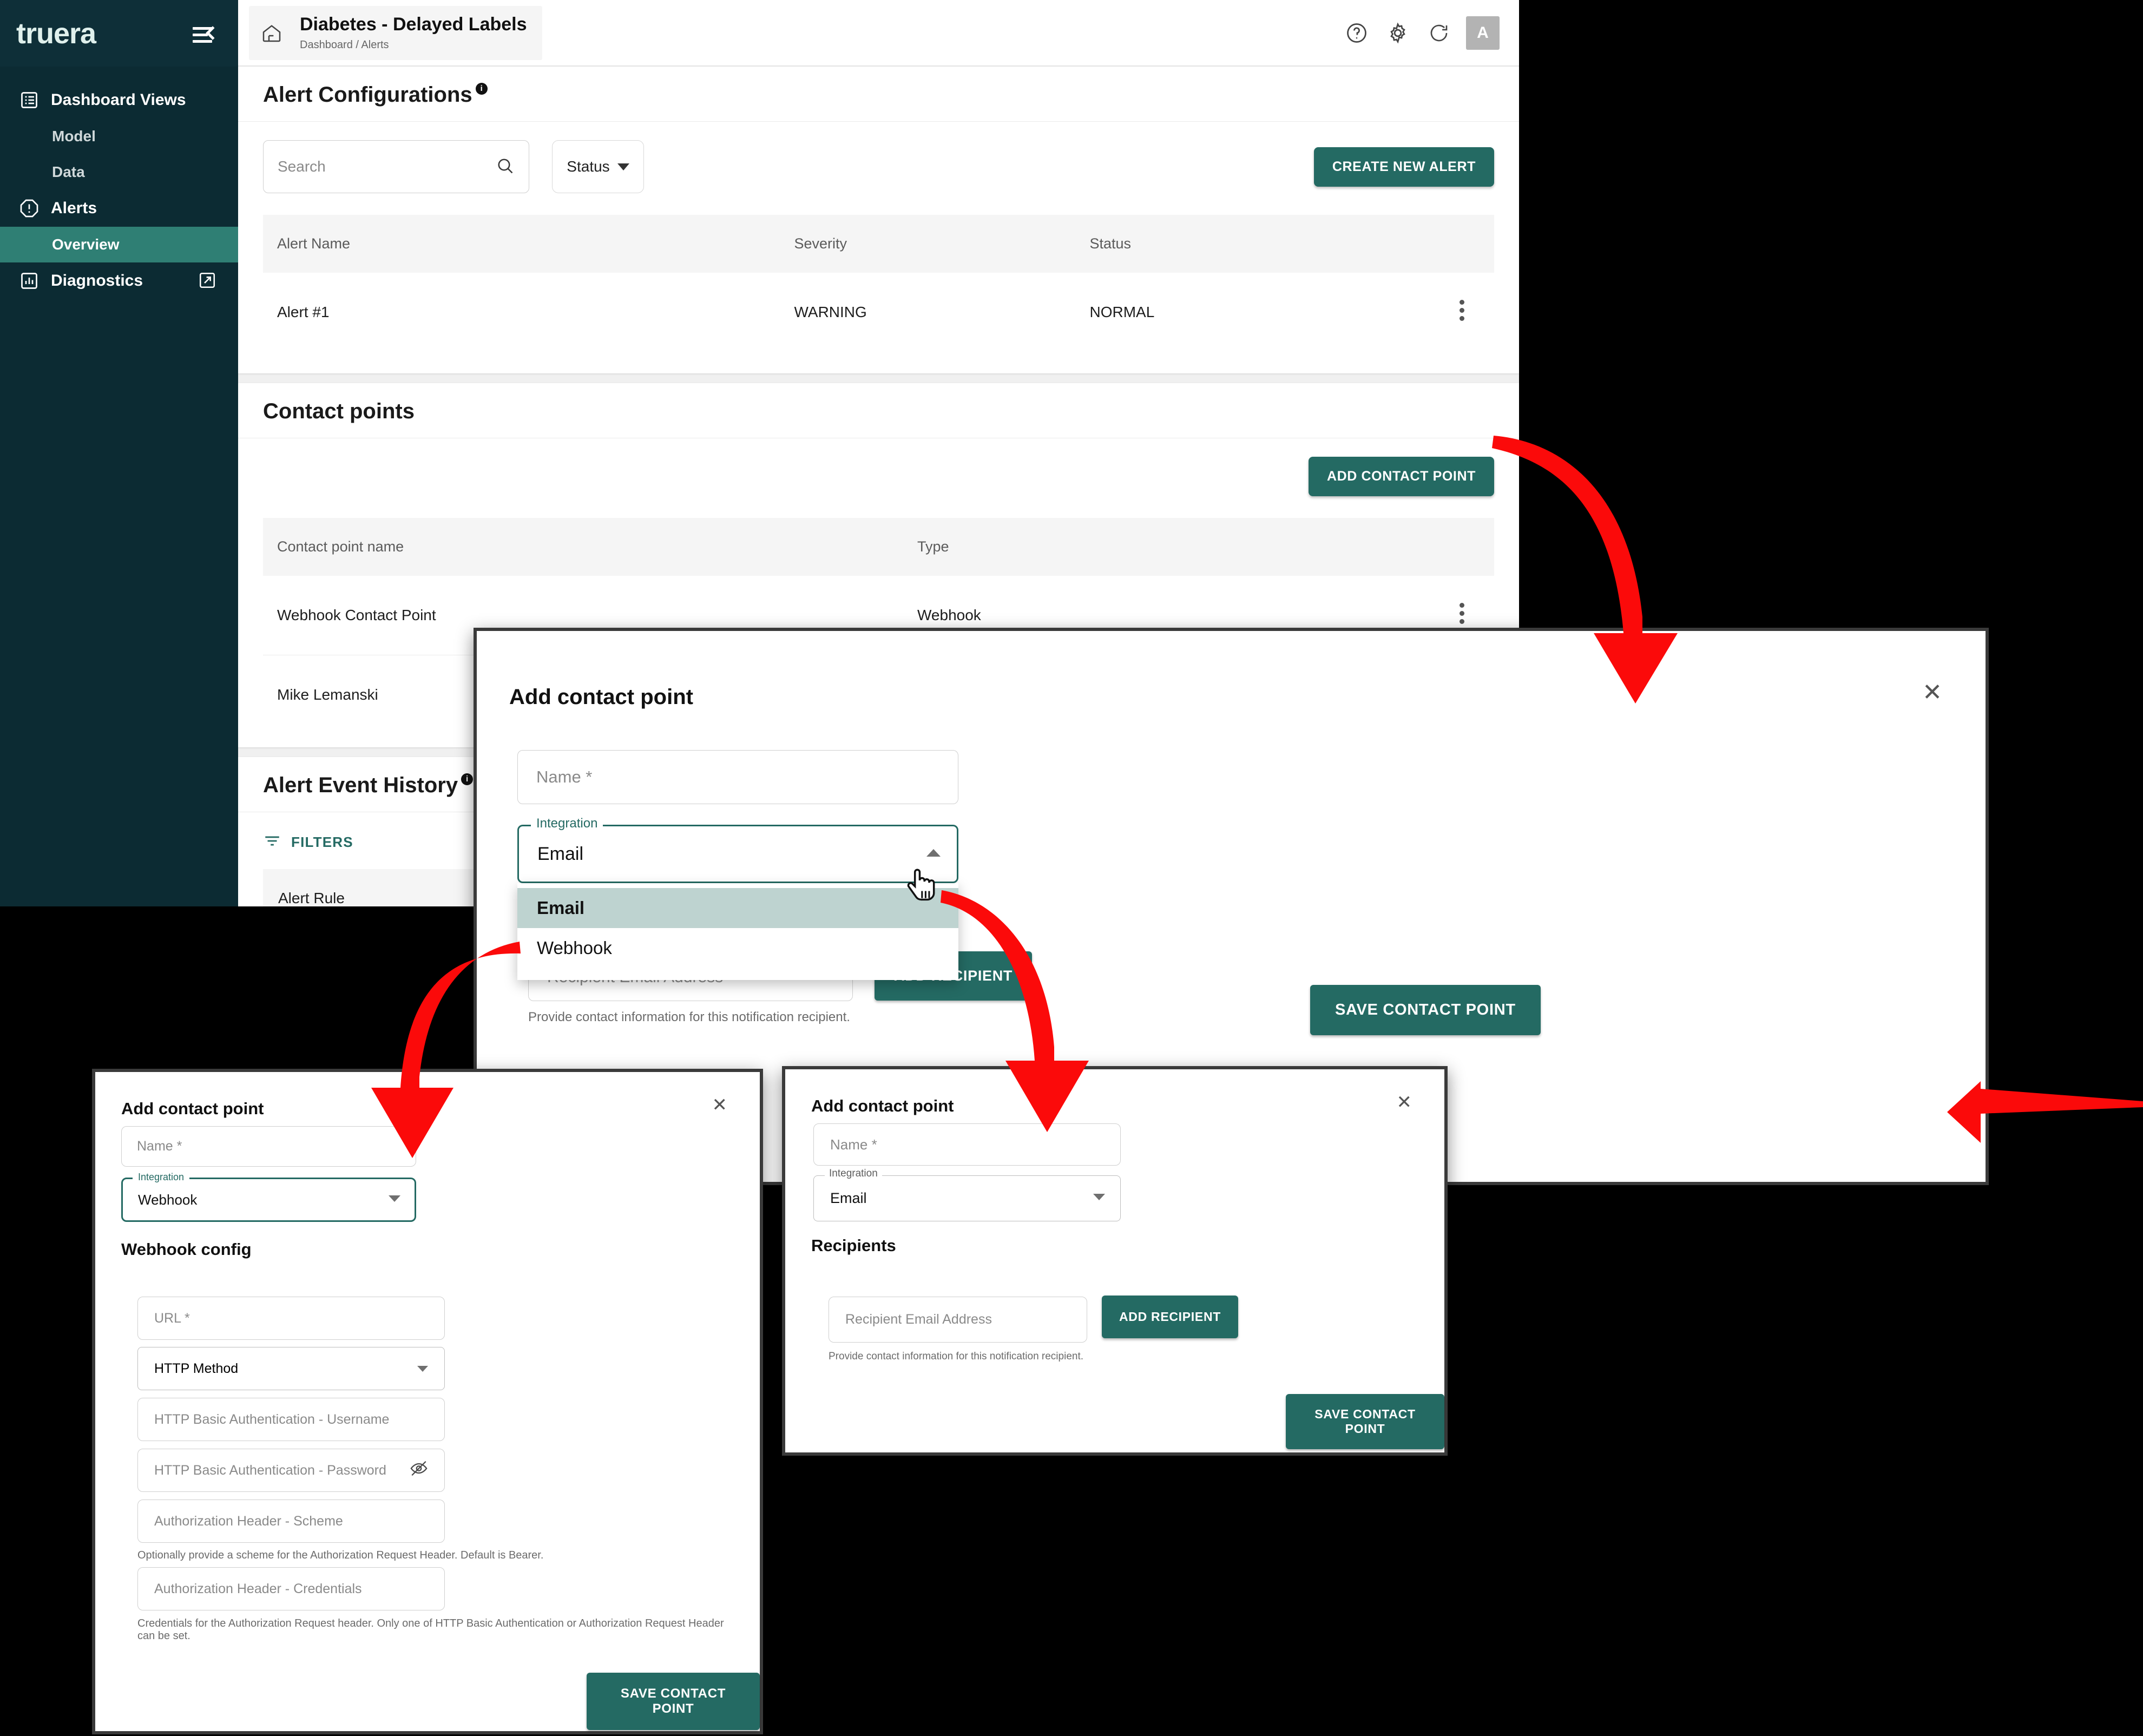  Describe the element at coordinates (304, 312) in the screenshot. I see `cell-alert-name: Alert #1` at that location.